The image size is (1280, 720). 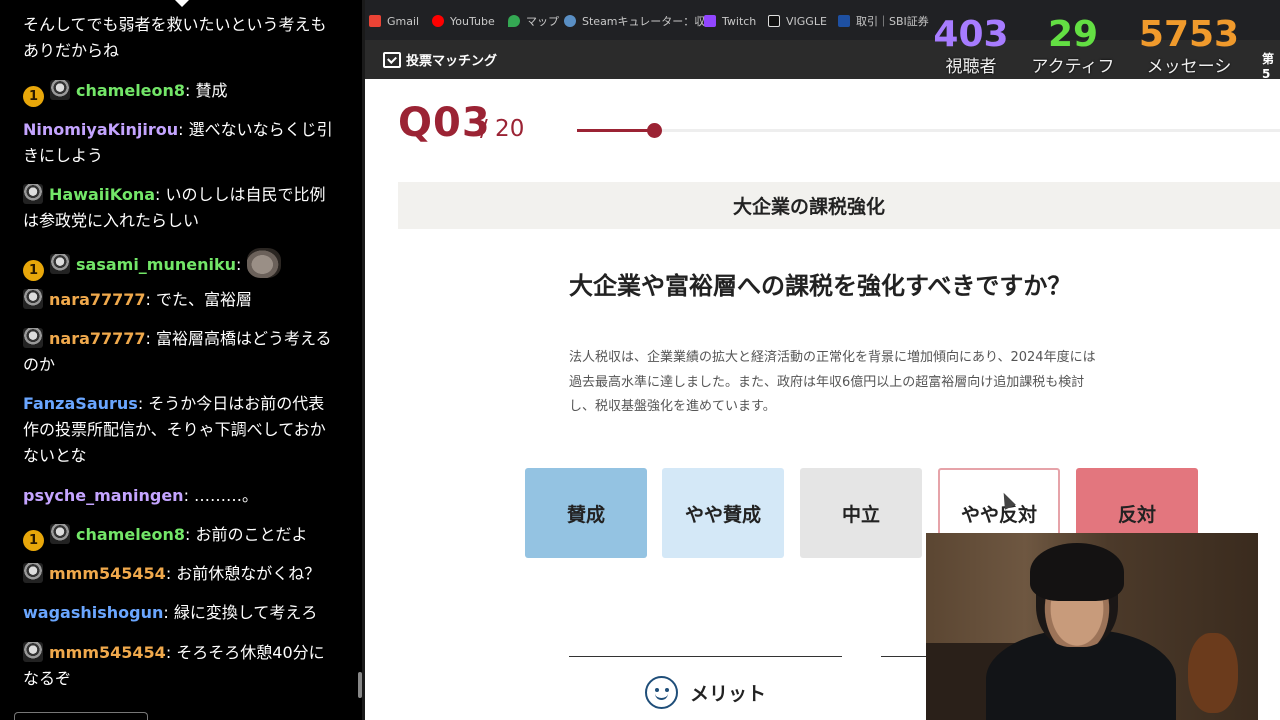 What do you see at coordinates (180, 208) in the screenshot?
I see `chat-message: HawaiiKona: いのししは自民で比例は参政党に入れたらしい` at bounding box center [180, 208].